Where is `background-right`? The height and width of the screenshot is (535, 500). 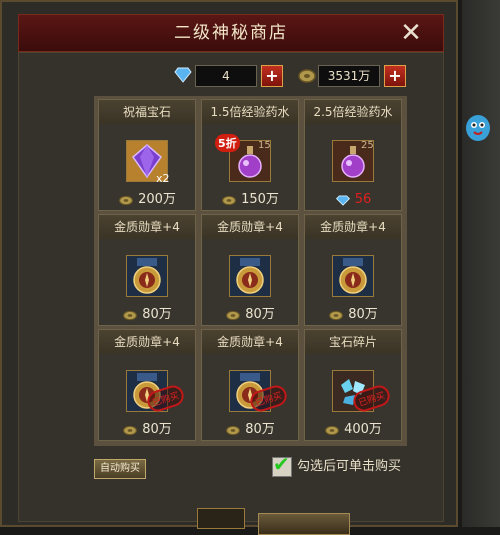 background-right is located at coordinates (481, 263).